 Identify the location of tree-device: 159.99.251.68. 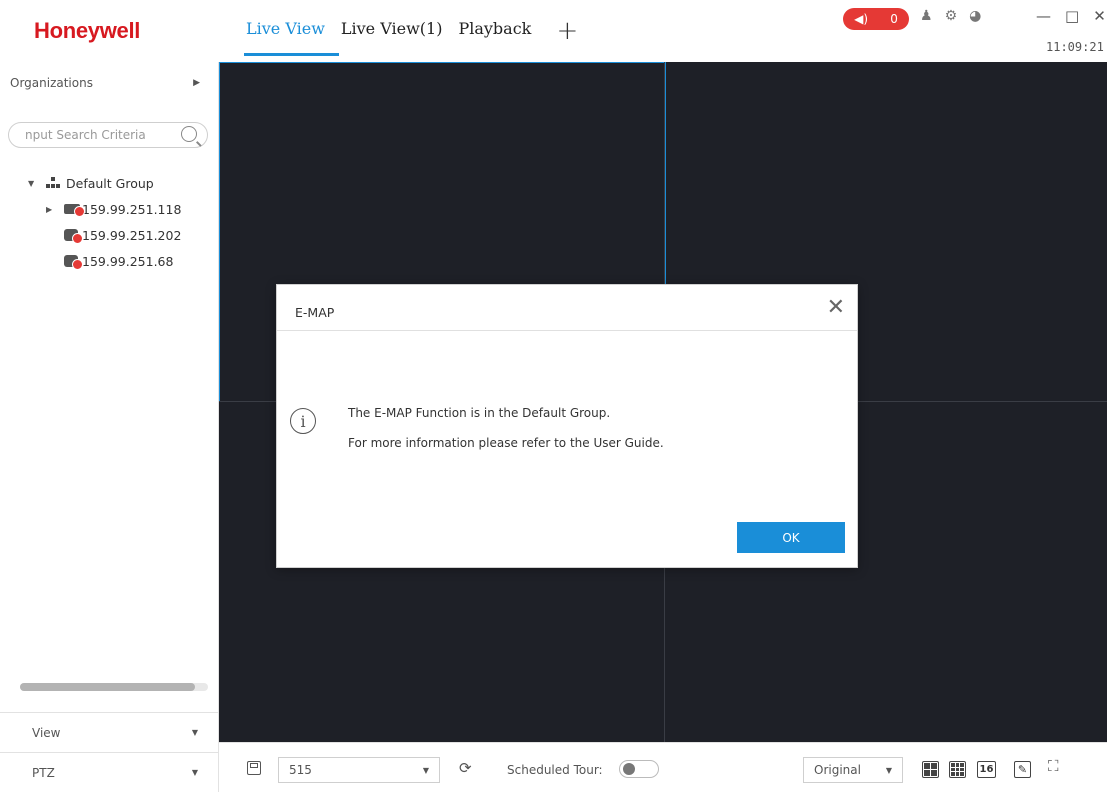
(104, 261).